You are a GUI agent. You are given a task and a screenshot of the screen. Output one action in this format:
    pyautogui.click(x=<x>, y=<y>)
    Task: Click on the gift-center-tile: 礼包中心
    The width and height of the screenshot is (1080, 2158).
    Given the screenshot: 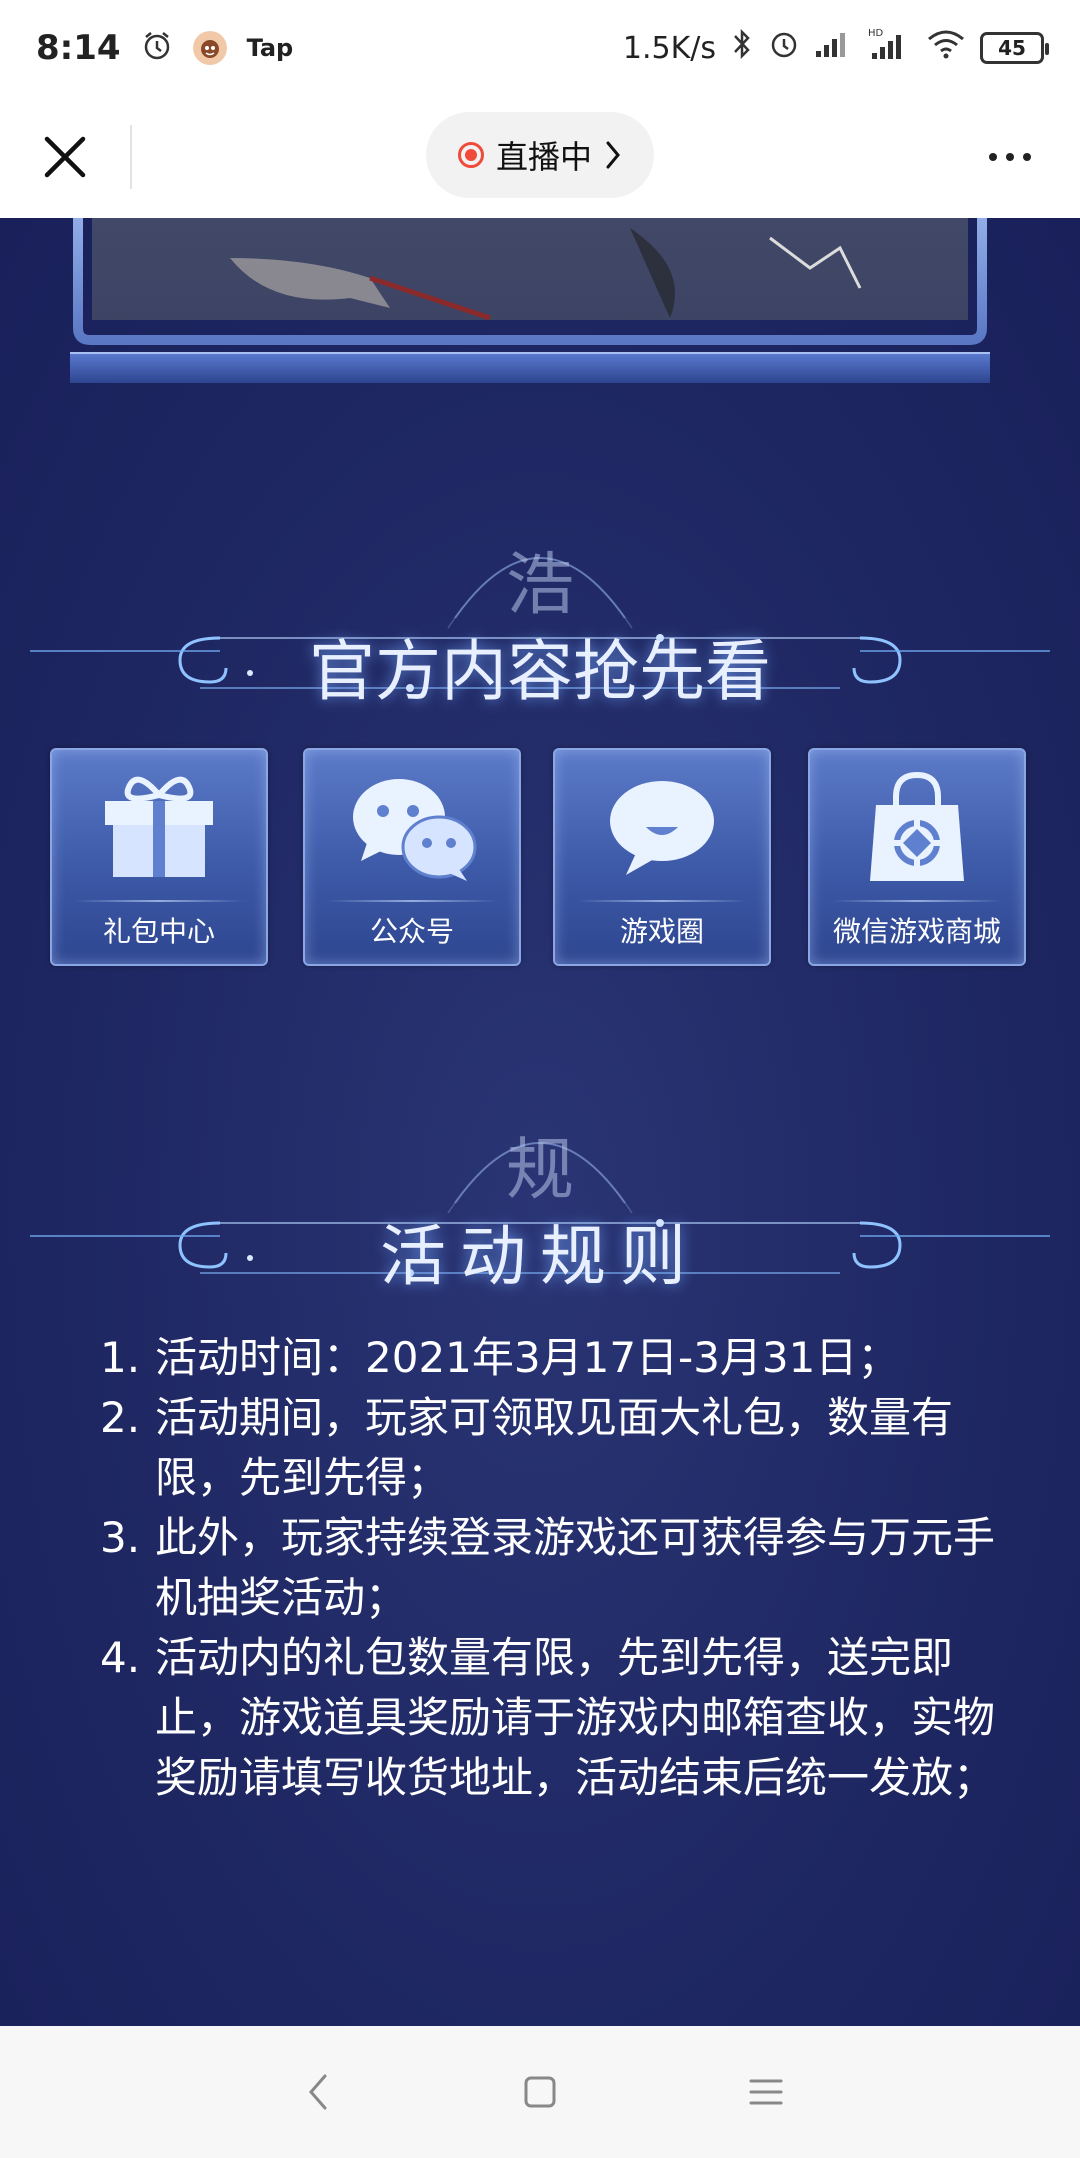 What is the action you would take?
    pyautogui.click(x=159, y=857)
    